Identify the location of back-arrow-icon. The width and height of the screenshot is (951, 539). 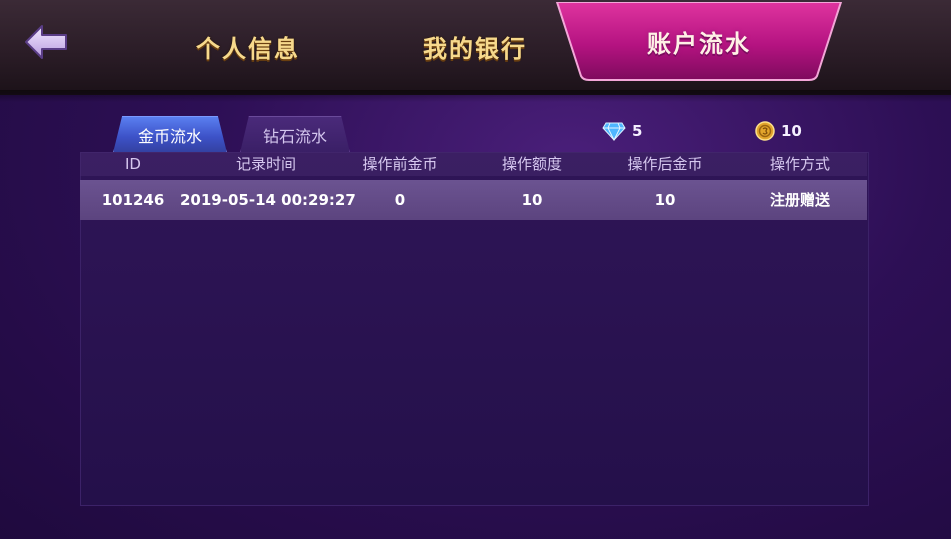
(46, 42).